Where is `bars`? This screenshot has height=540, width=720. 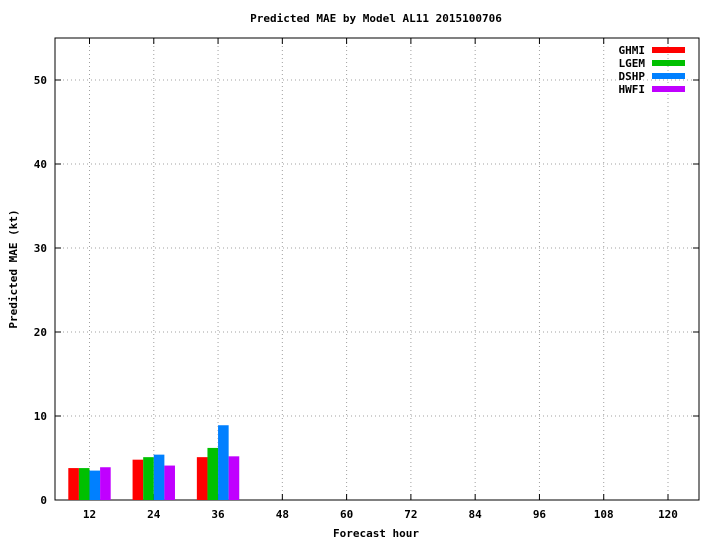
bars is located at coordinates (154, 462).